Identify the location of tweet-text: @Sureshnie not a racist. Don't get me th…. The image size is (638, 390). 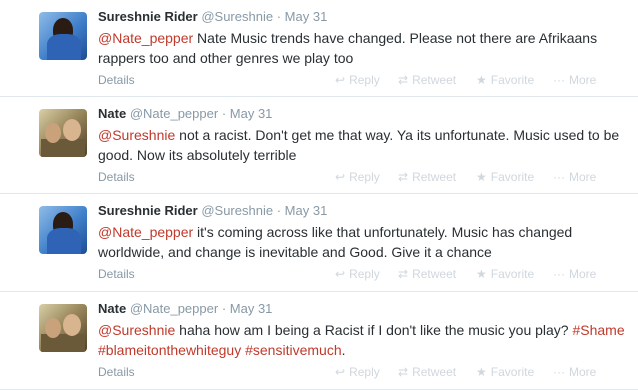
(364, 145).